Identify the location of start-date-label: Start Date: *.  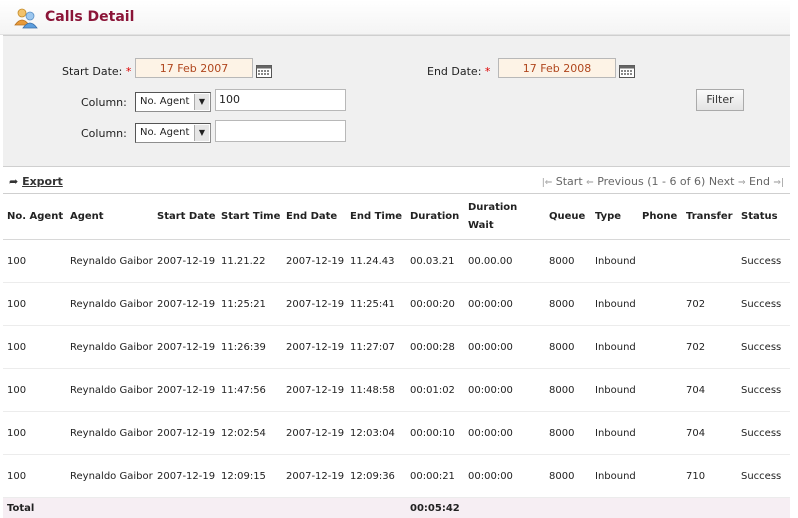
(97, 71).